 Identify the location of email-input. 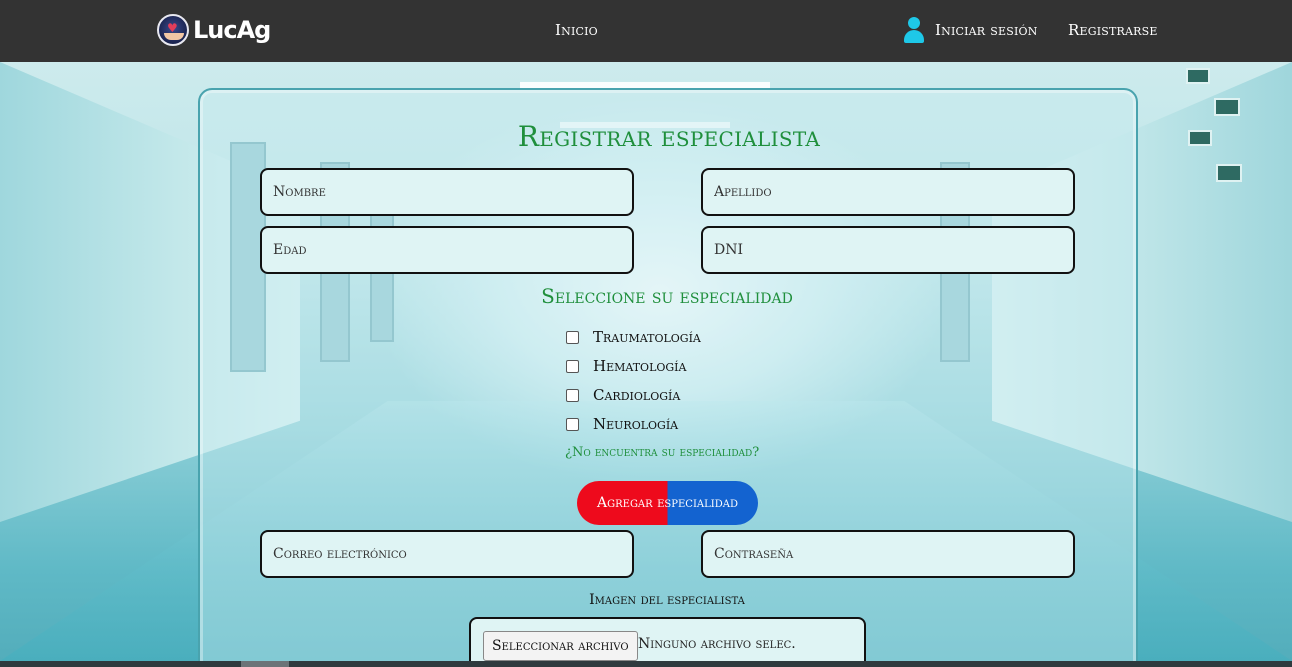
(447, 554).